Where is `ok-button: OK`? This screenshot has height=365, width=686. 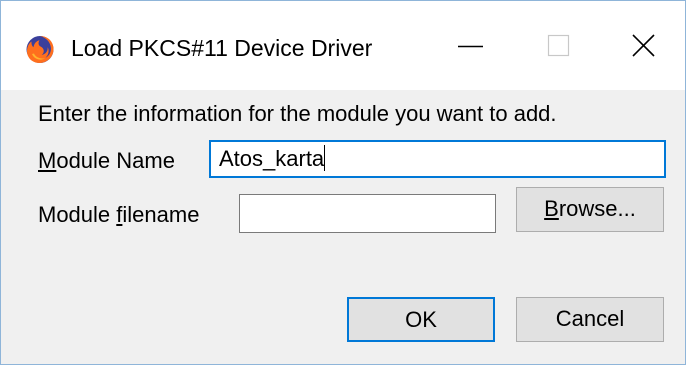
ok-button: OK is located at coordinates (421, 319).